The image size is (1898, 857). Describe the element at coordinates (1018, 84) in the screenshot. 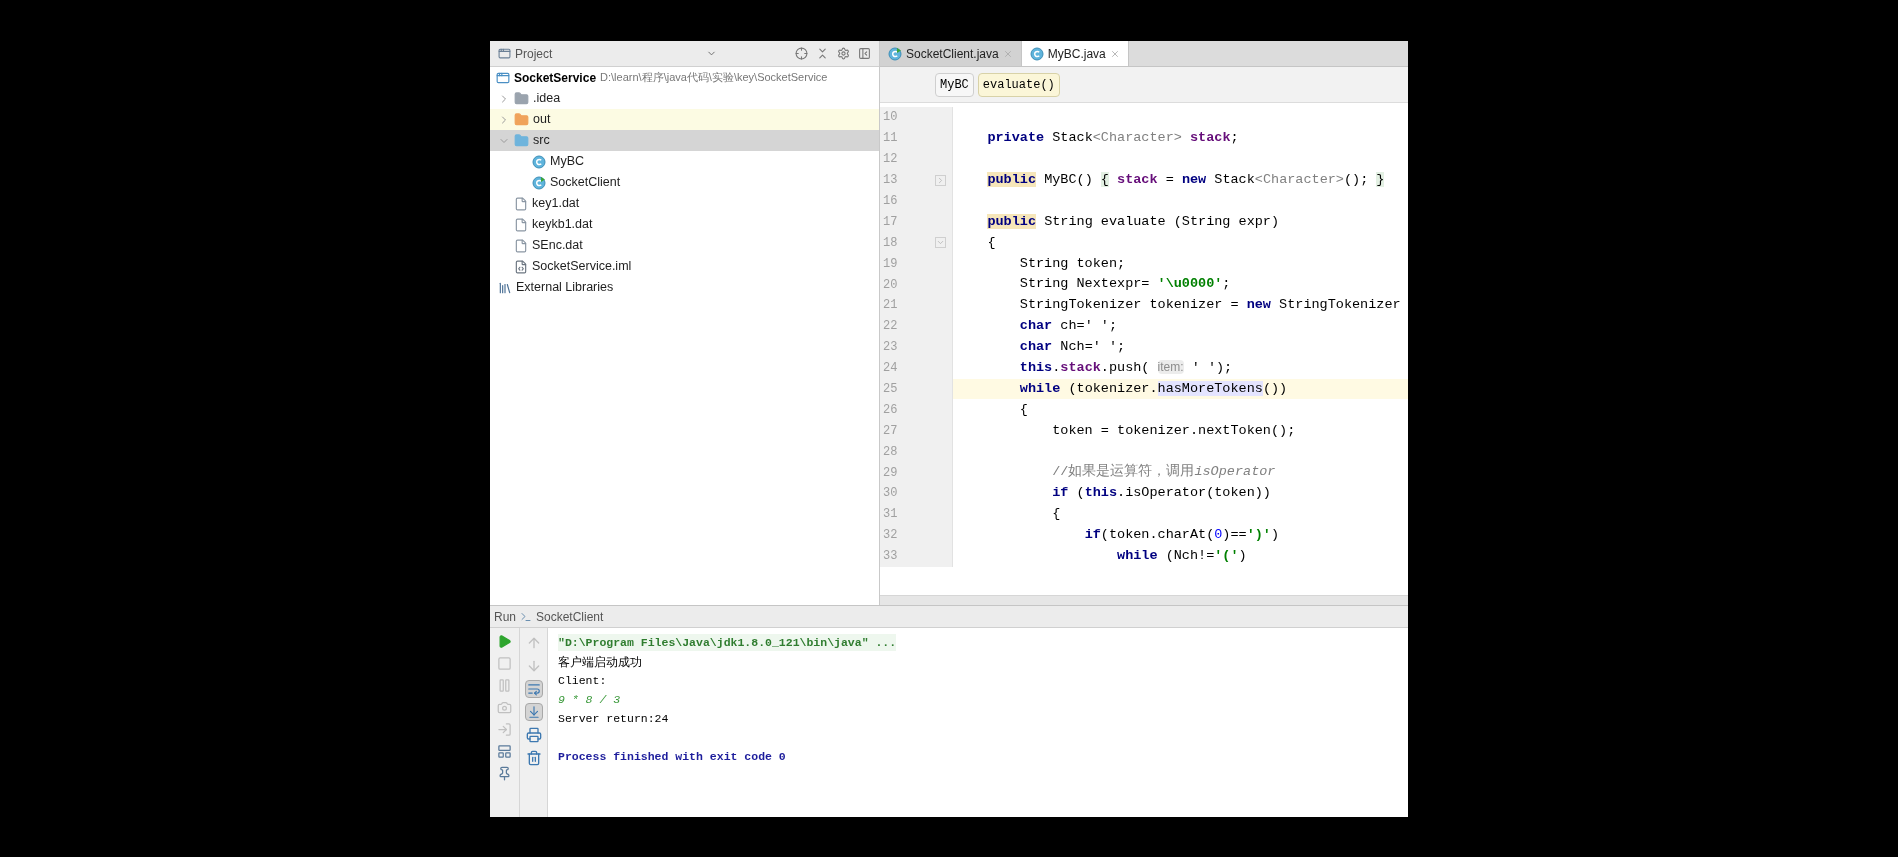

I see `breadcrumb: evaluate()` at that location.